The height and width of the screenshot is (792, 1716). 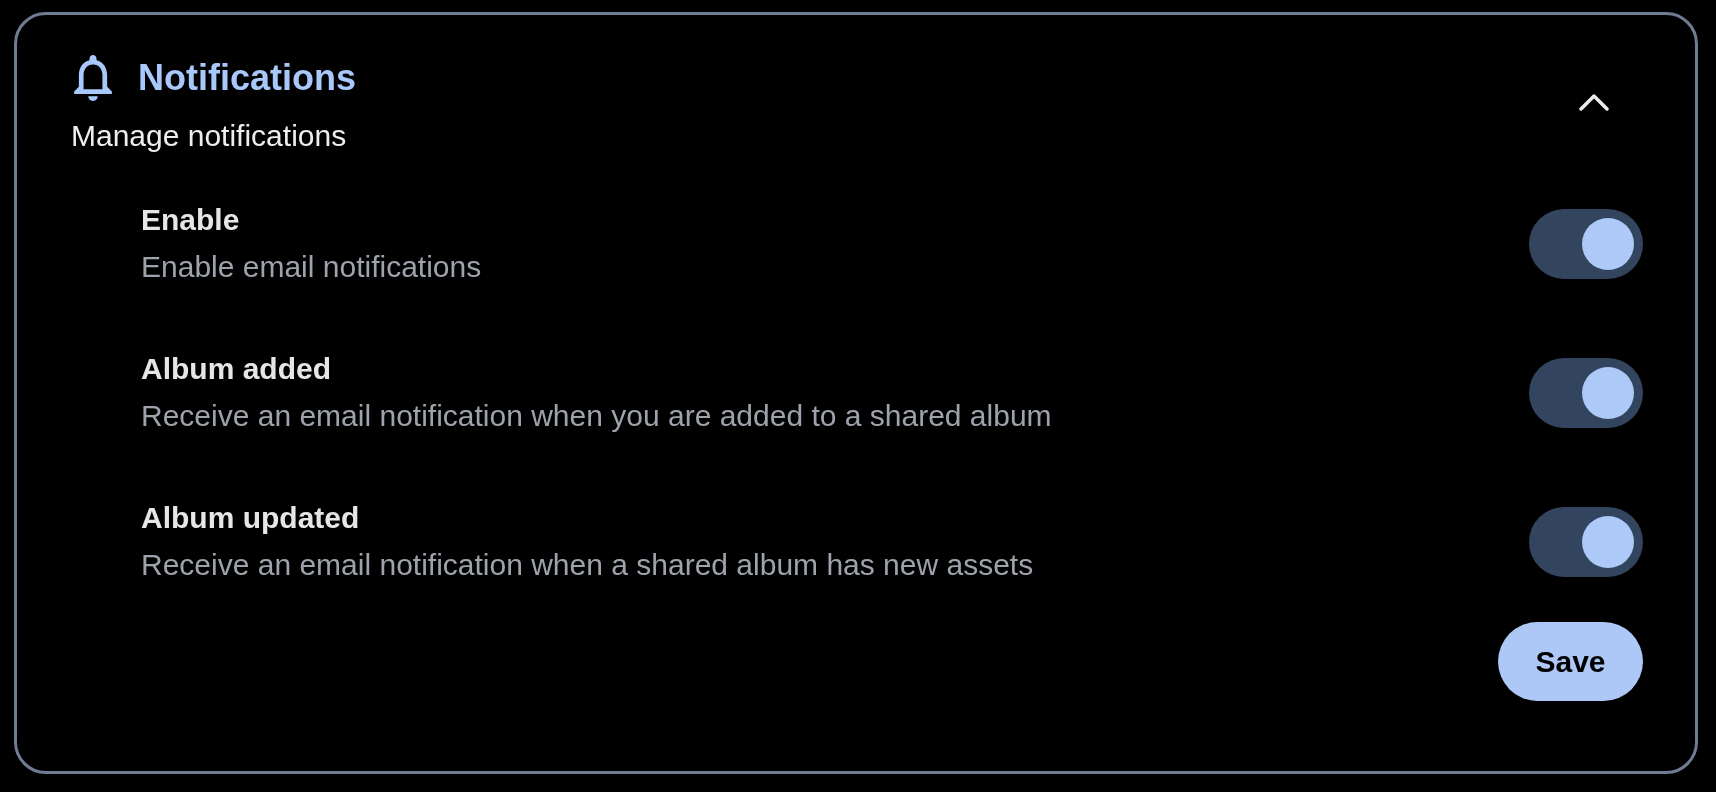 What do you see at coordinates (596, 416) in the screenshot?
I see `setting-description: Receive an email notification when you are added to a shared album` at bounding box center [596, 416].